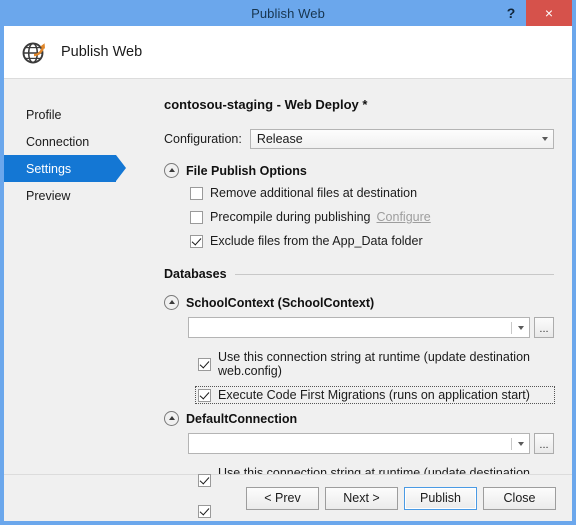 This screenshot has height=525, width=576. What do you see at coordinates (71, 114) in the screenshot?
I see `sidebar-item-profile: Profile` at bounding box center [71, 114].